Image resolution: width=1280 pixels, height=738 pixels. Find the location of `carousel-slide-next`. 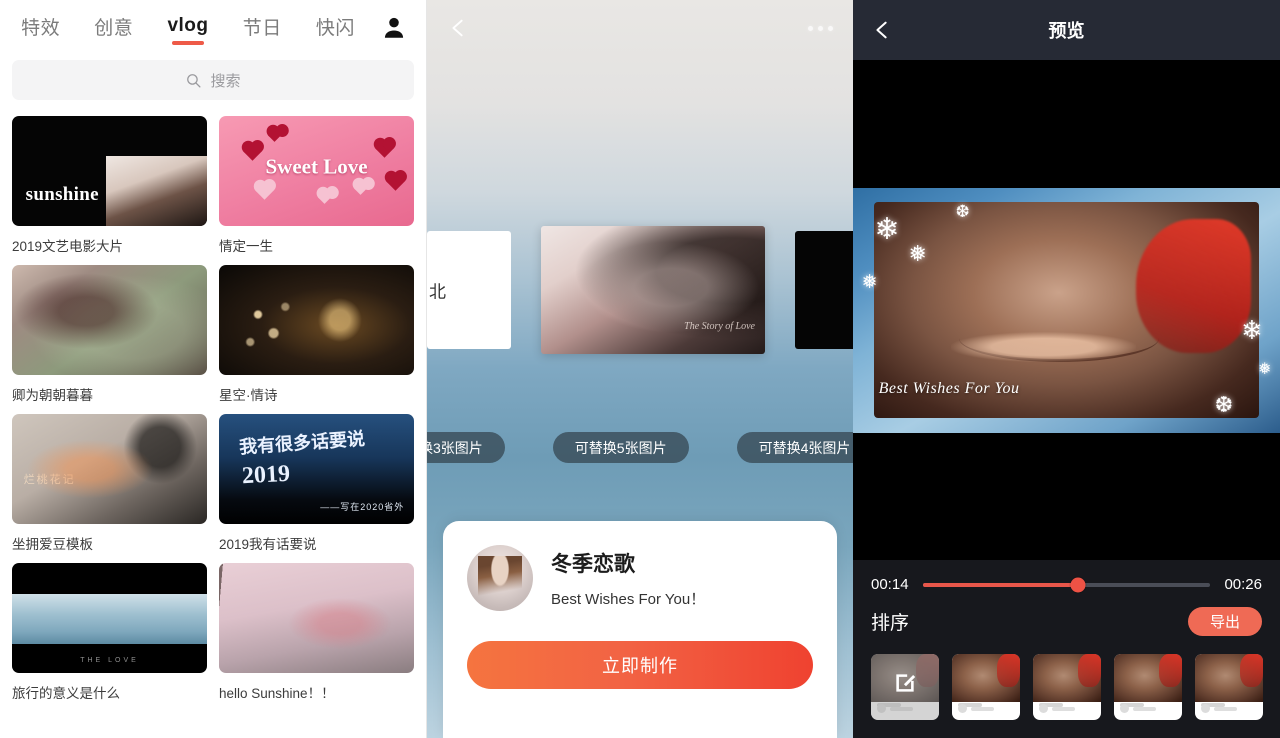

carousel-slide-next is located at coordinates (824, 290).